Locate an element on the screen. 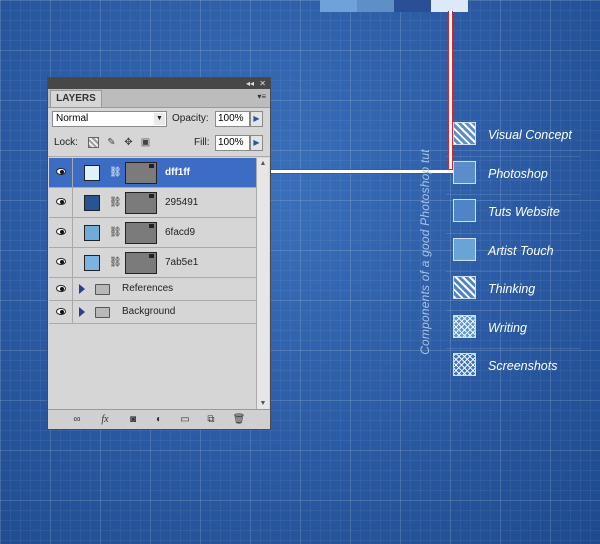 Image resolution: width=600 pixels, height=544 pixels. layer-row: ⛓ 7ab5e1 is located at coordinates (152, 263).